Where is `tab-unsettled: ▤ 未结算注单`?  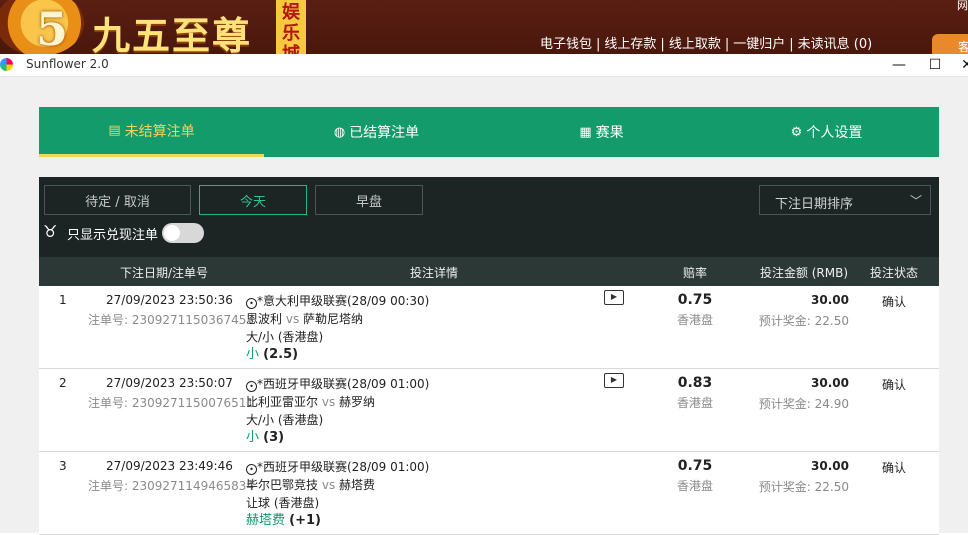 tab-unsettled: ▤ 未结算注单 is located at coordinates (151, 132).